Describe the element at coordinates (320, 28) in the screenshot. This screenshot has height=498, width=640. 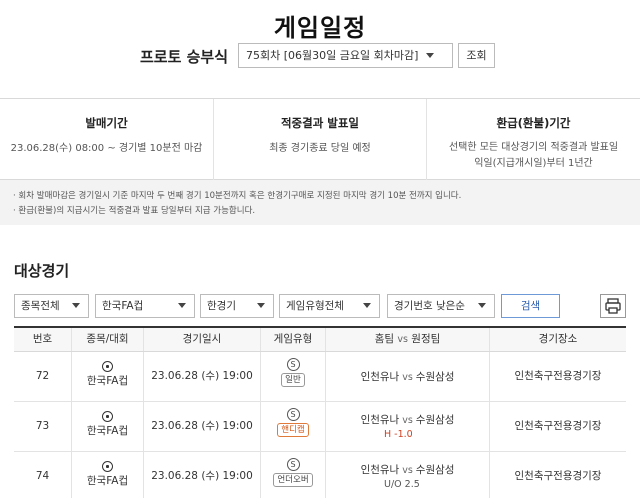
I see `page-title: 게임일정` at that location.